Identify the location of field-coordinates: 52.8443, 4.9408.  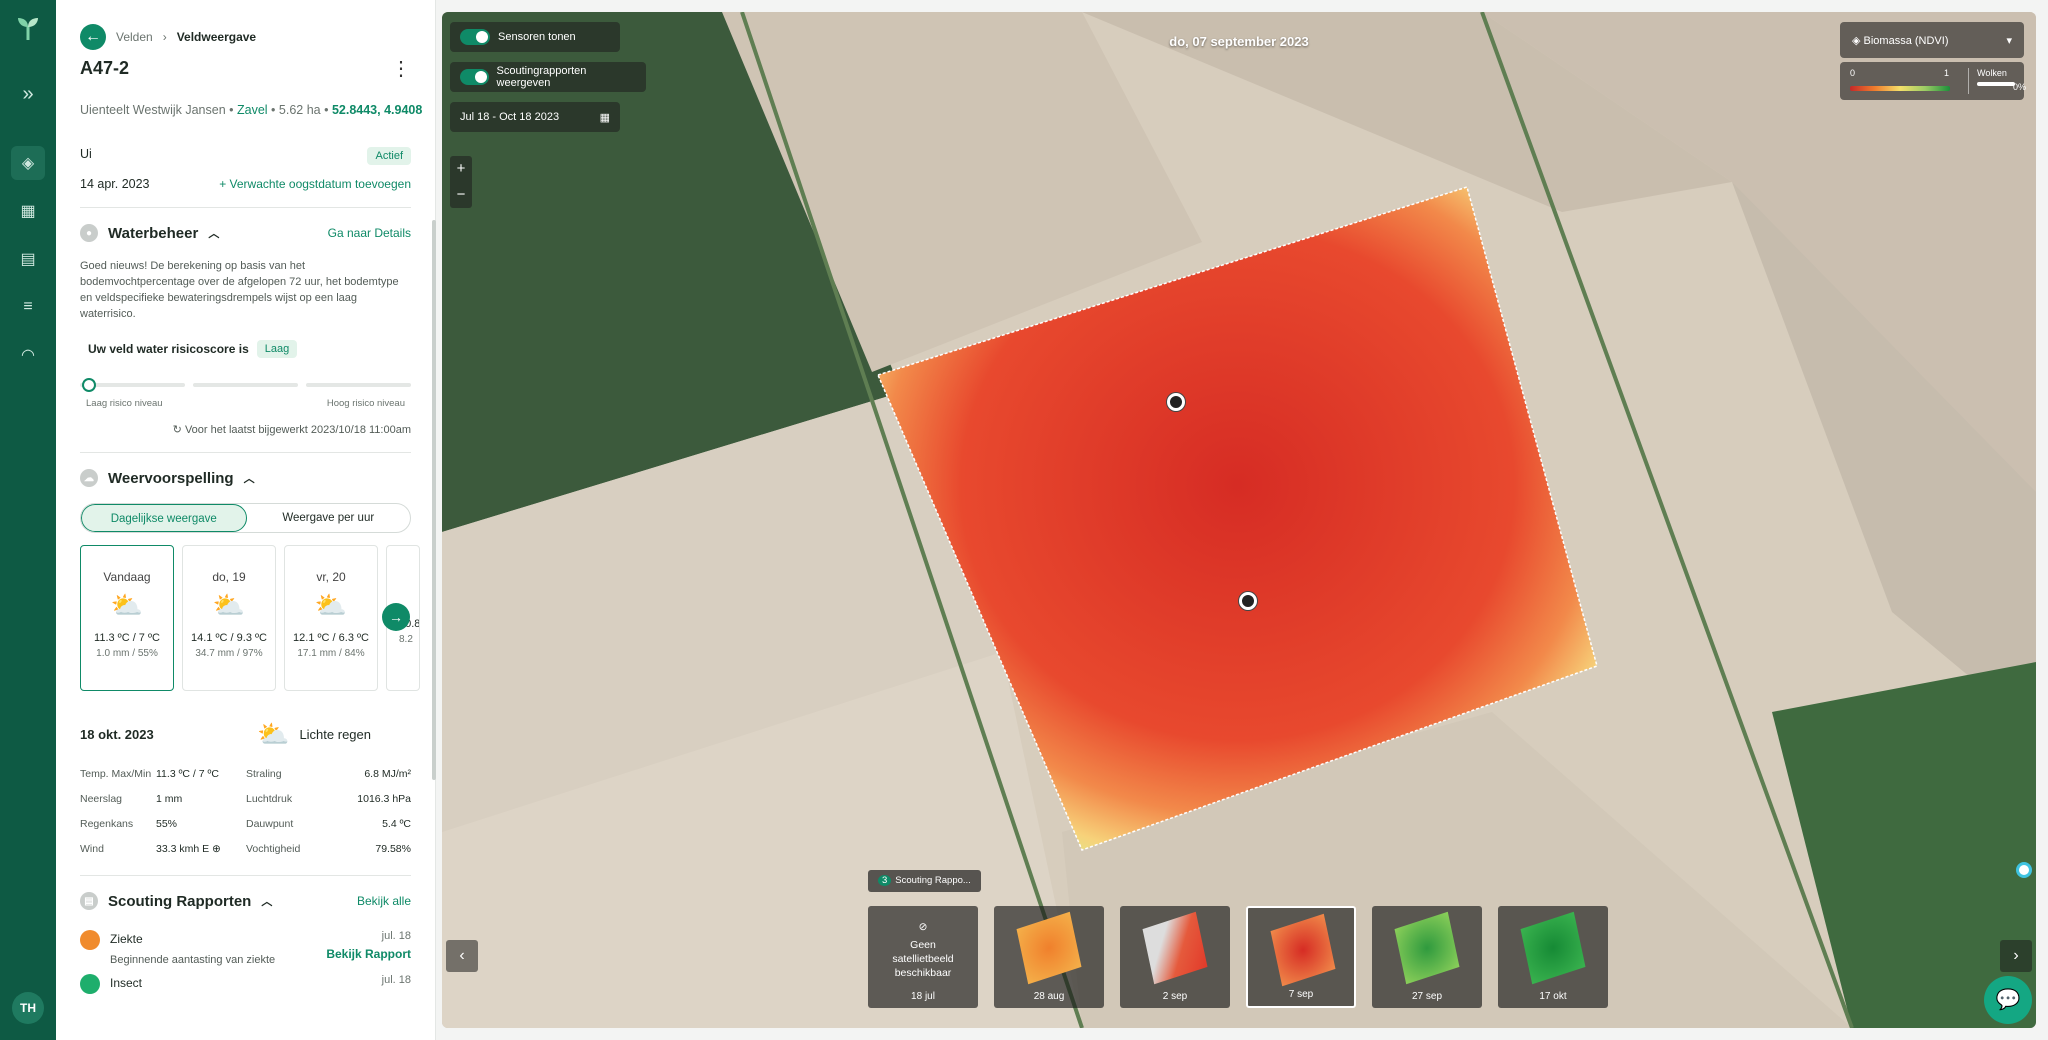
(377, 110).